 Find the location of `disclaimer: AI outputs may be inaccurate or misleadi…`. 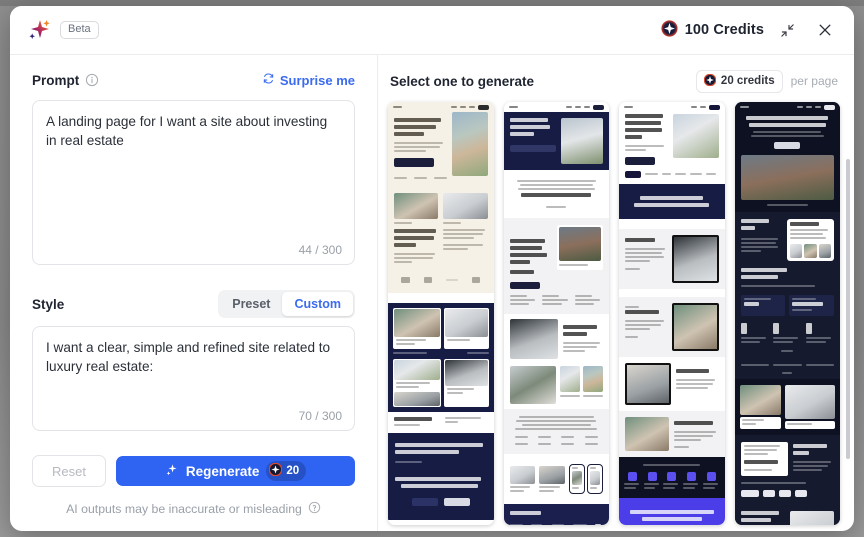

disclaimer: AI outputs may be inaccurate or misleadi… is located at coordinates (193, 509).